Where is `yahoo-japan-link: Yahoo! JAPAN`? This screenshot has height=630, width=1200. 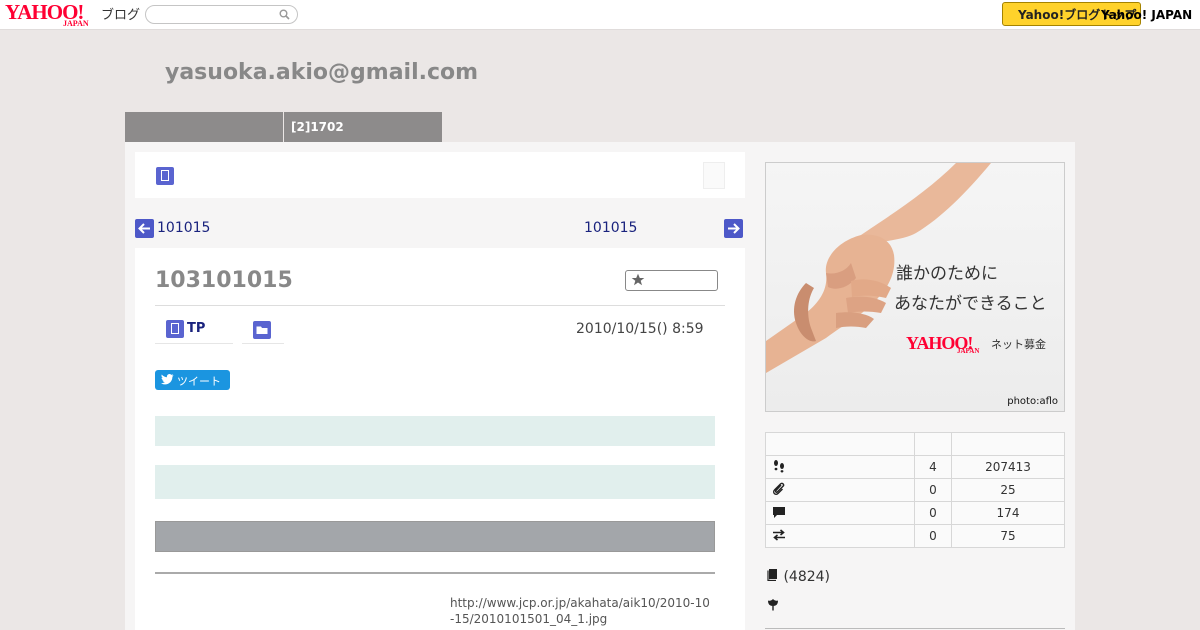
yahoo-japan-link: Yahoo! JAPAN is located at coordinates (1146, 15).